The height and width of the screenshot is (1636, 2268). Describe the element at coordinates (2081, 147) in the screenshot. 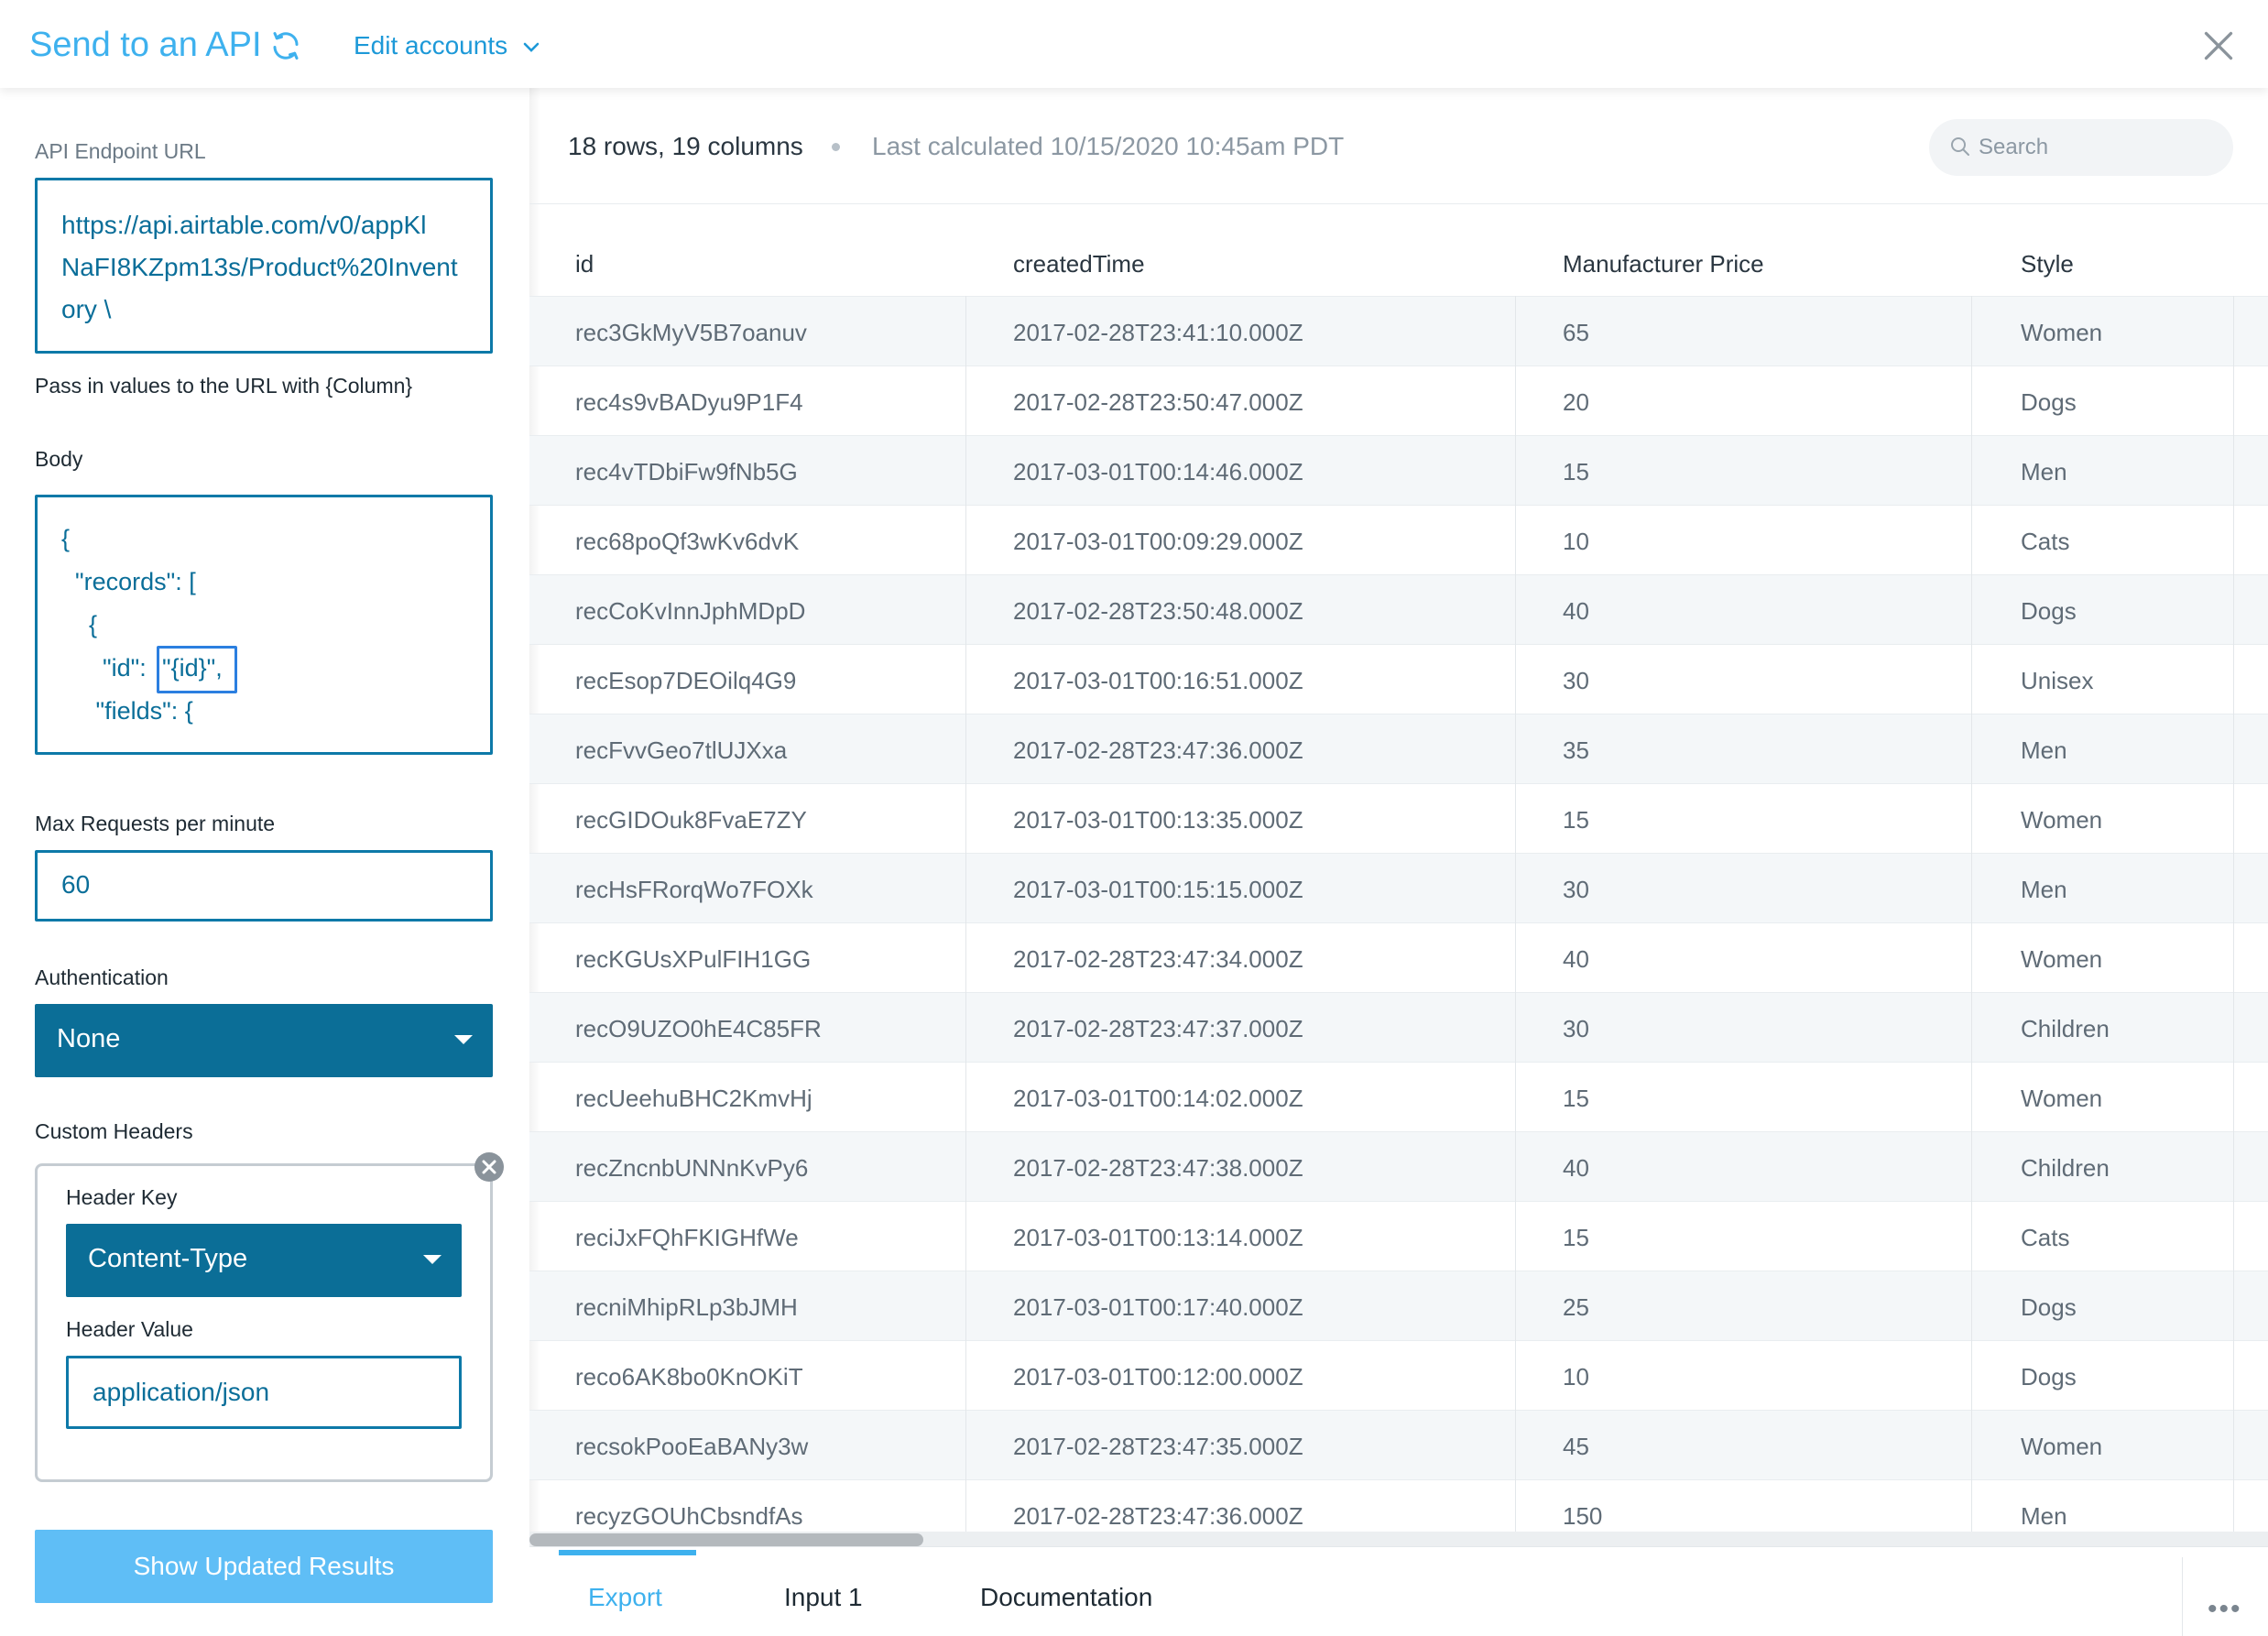

I see `search-input: Search` at that location.